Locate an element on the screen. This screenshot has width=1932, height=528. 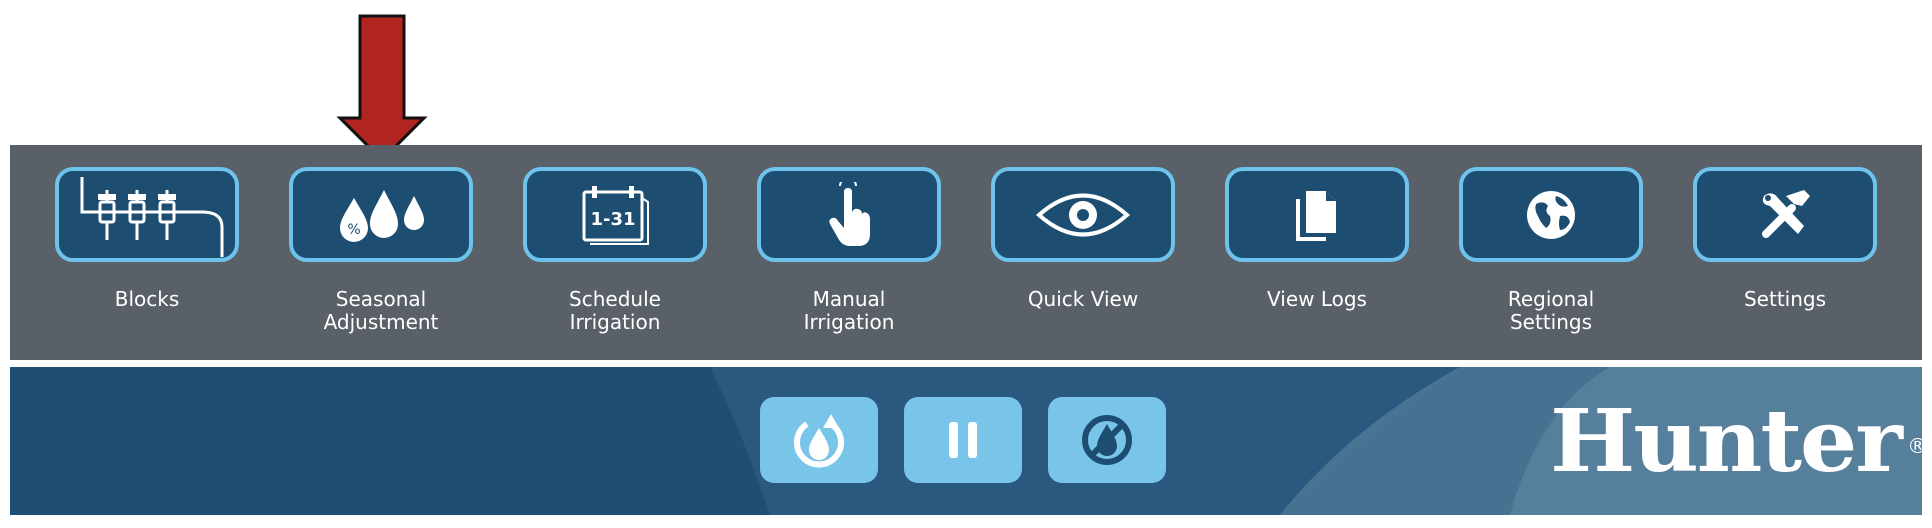
view-logs-button is located at coordinates (1317, 214).